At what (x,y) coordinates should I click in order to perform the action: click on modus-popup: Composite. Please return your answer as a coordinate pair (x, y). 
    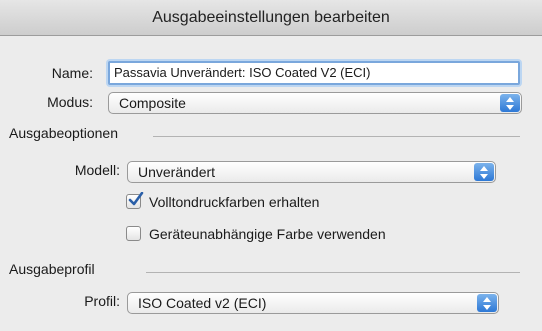
    Looking at the image, I should click on (315, 103).